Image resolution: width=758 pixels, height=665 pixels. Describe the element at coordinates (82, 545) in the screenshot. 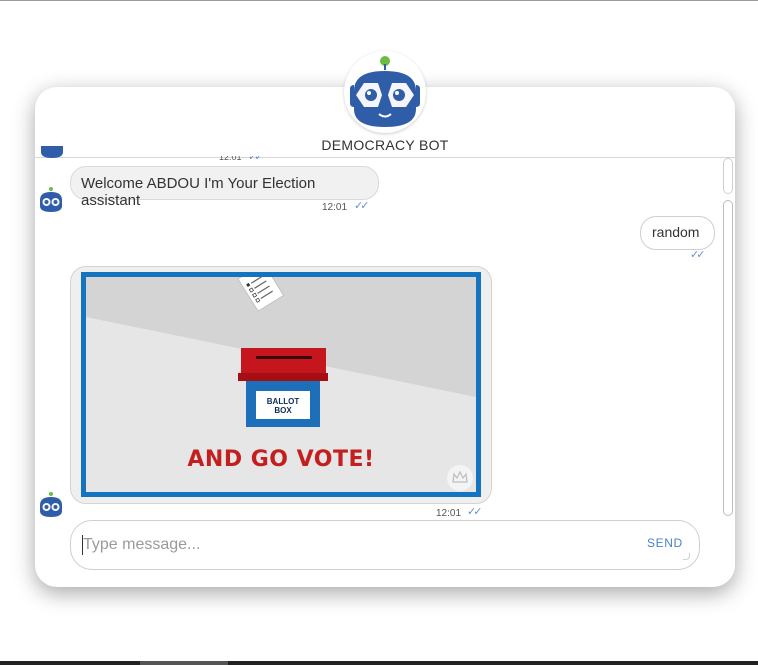

I see `text-caret` at that location.